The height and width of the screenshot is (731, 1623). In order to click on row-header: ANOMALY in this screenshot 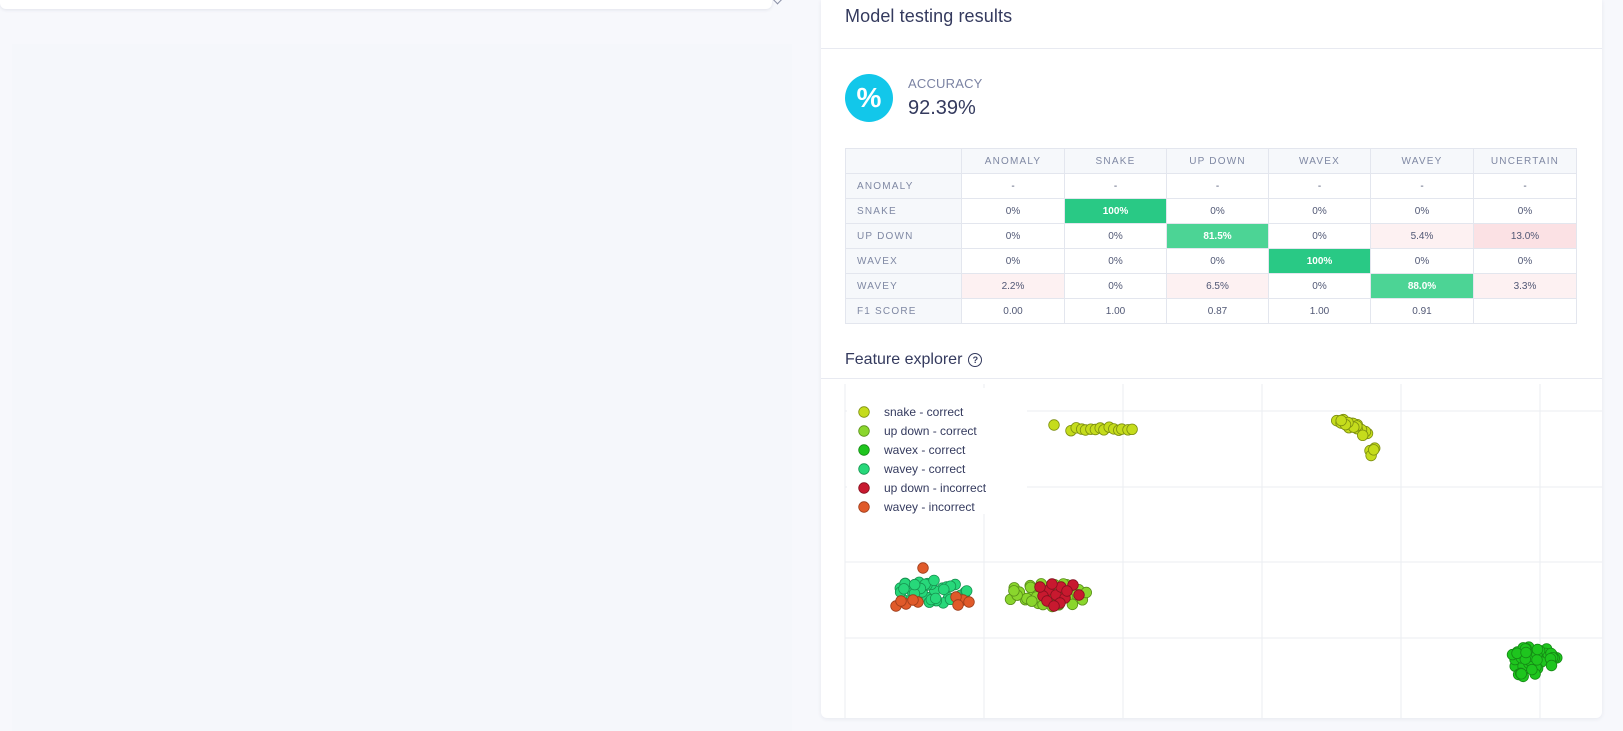, I will do `click(903, 186)`.